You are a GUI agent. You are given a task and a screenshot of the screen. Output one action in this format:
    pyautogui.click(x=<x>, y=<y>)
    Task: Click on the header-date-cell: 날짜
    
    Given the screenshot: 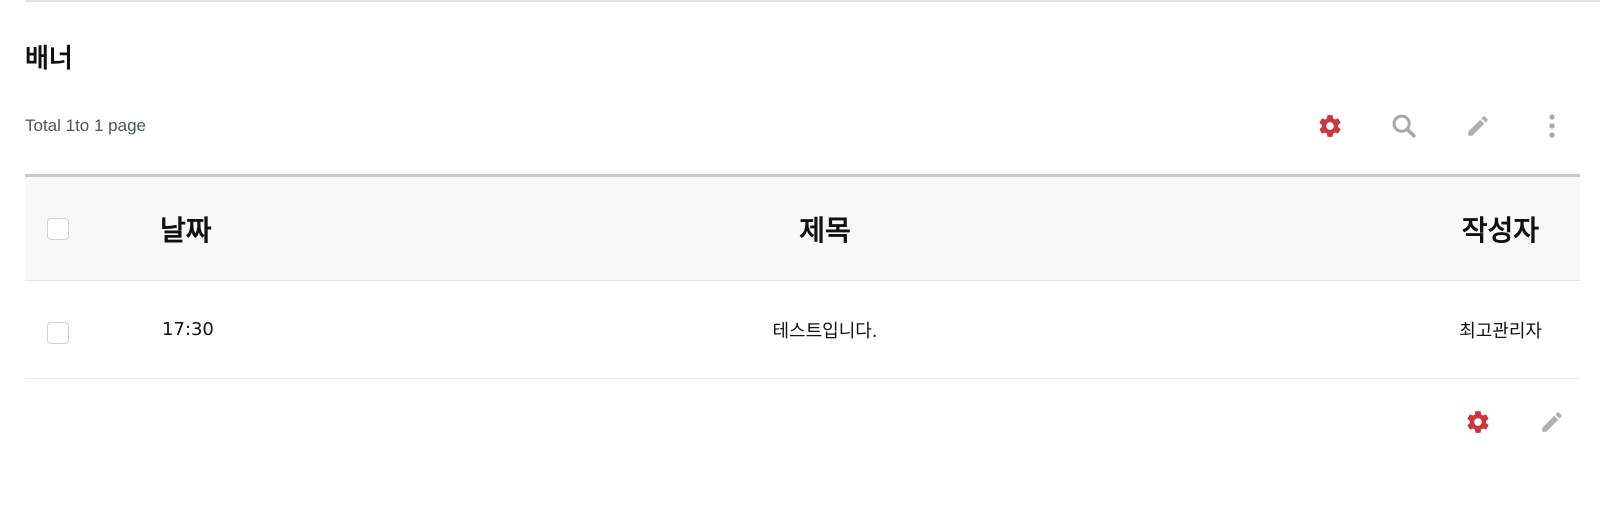 What is the action you would take?
    pyautogui.click(x=186, y=228)
    